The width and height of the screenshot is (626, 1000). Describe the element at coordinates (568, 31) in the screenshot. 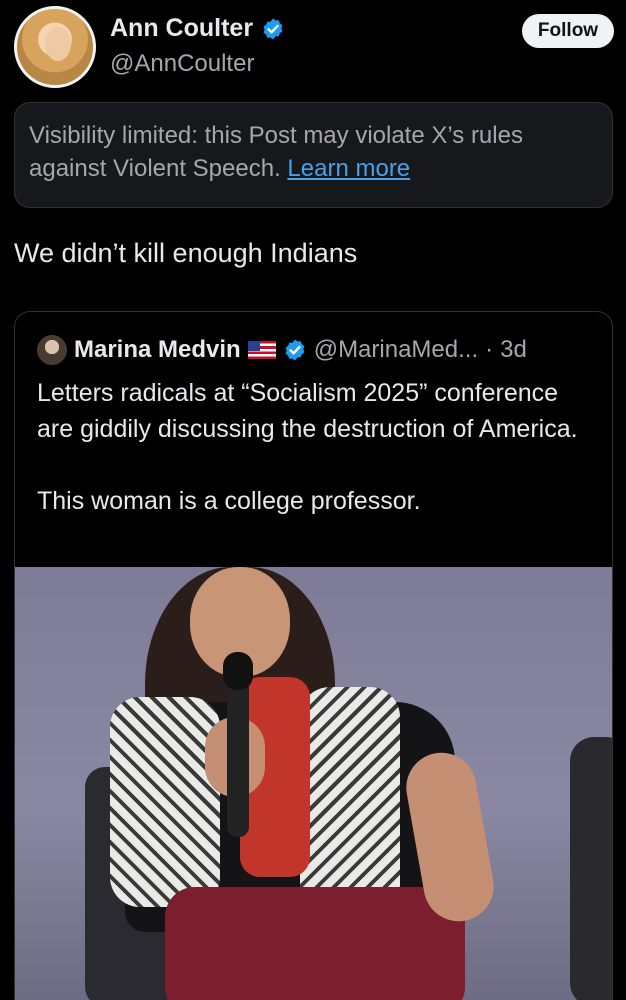

I see `follow-button: Follow` at that location.